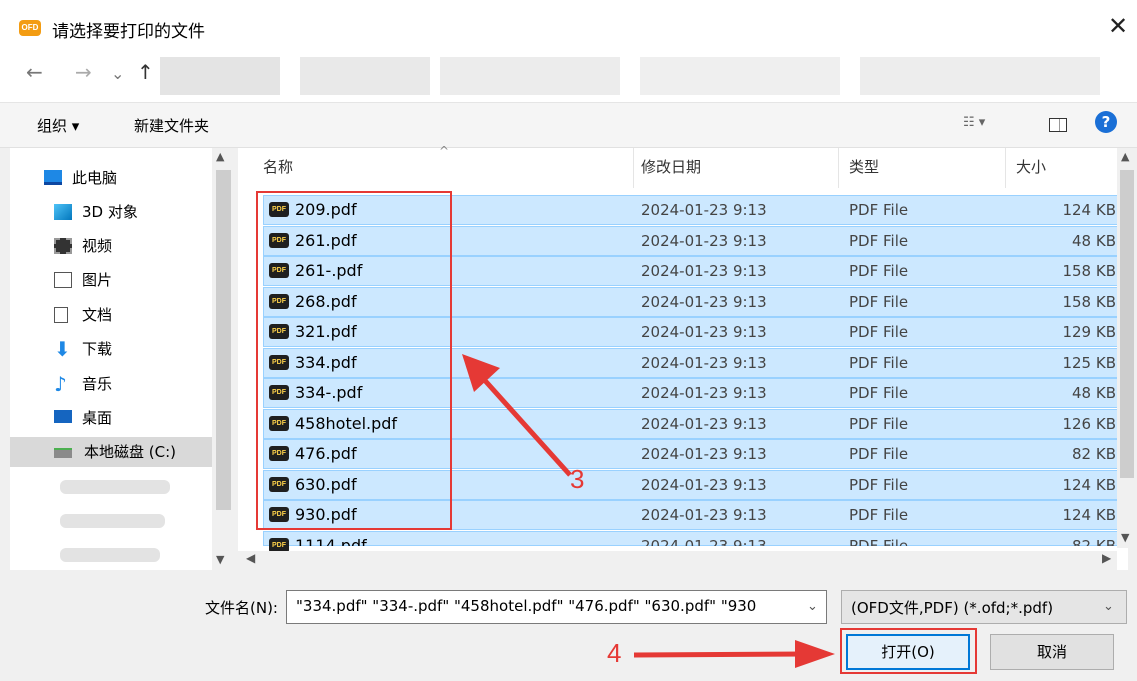 The width and height of the screenshot is (1137, 681). What do you see at coordinates (131, 178) in the screenshot?
I see `sidebar-item-this-pc: 此电脑` at bounding box center [131, 178].